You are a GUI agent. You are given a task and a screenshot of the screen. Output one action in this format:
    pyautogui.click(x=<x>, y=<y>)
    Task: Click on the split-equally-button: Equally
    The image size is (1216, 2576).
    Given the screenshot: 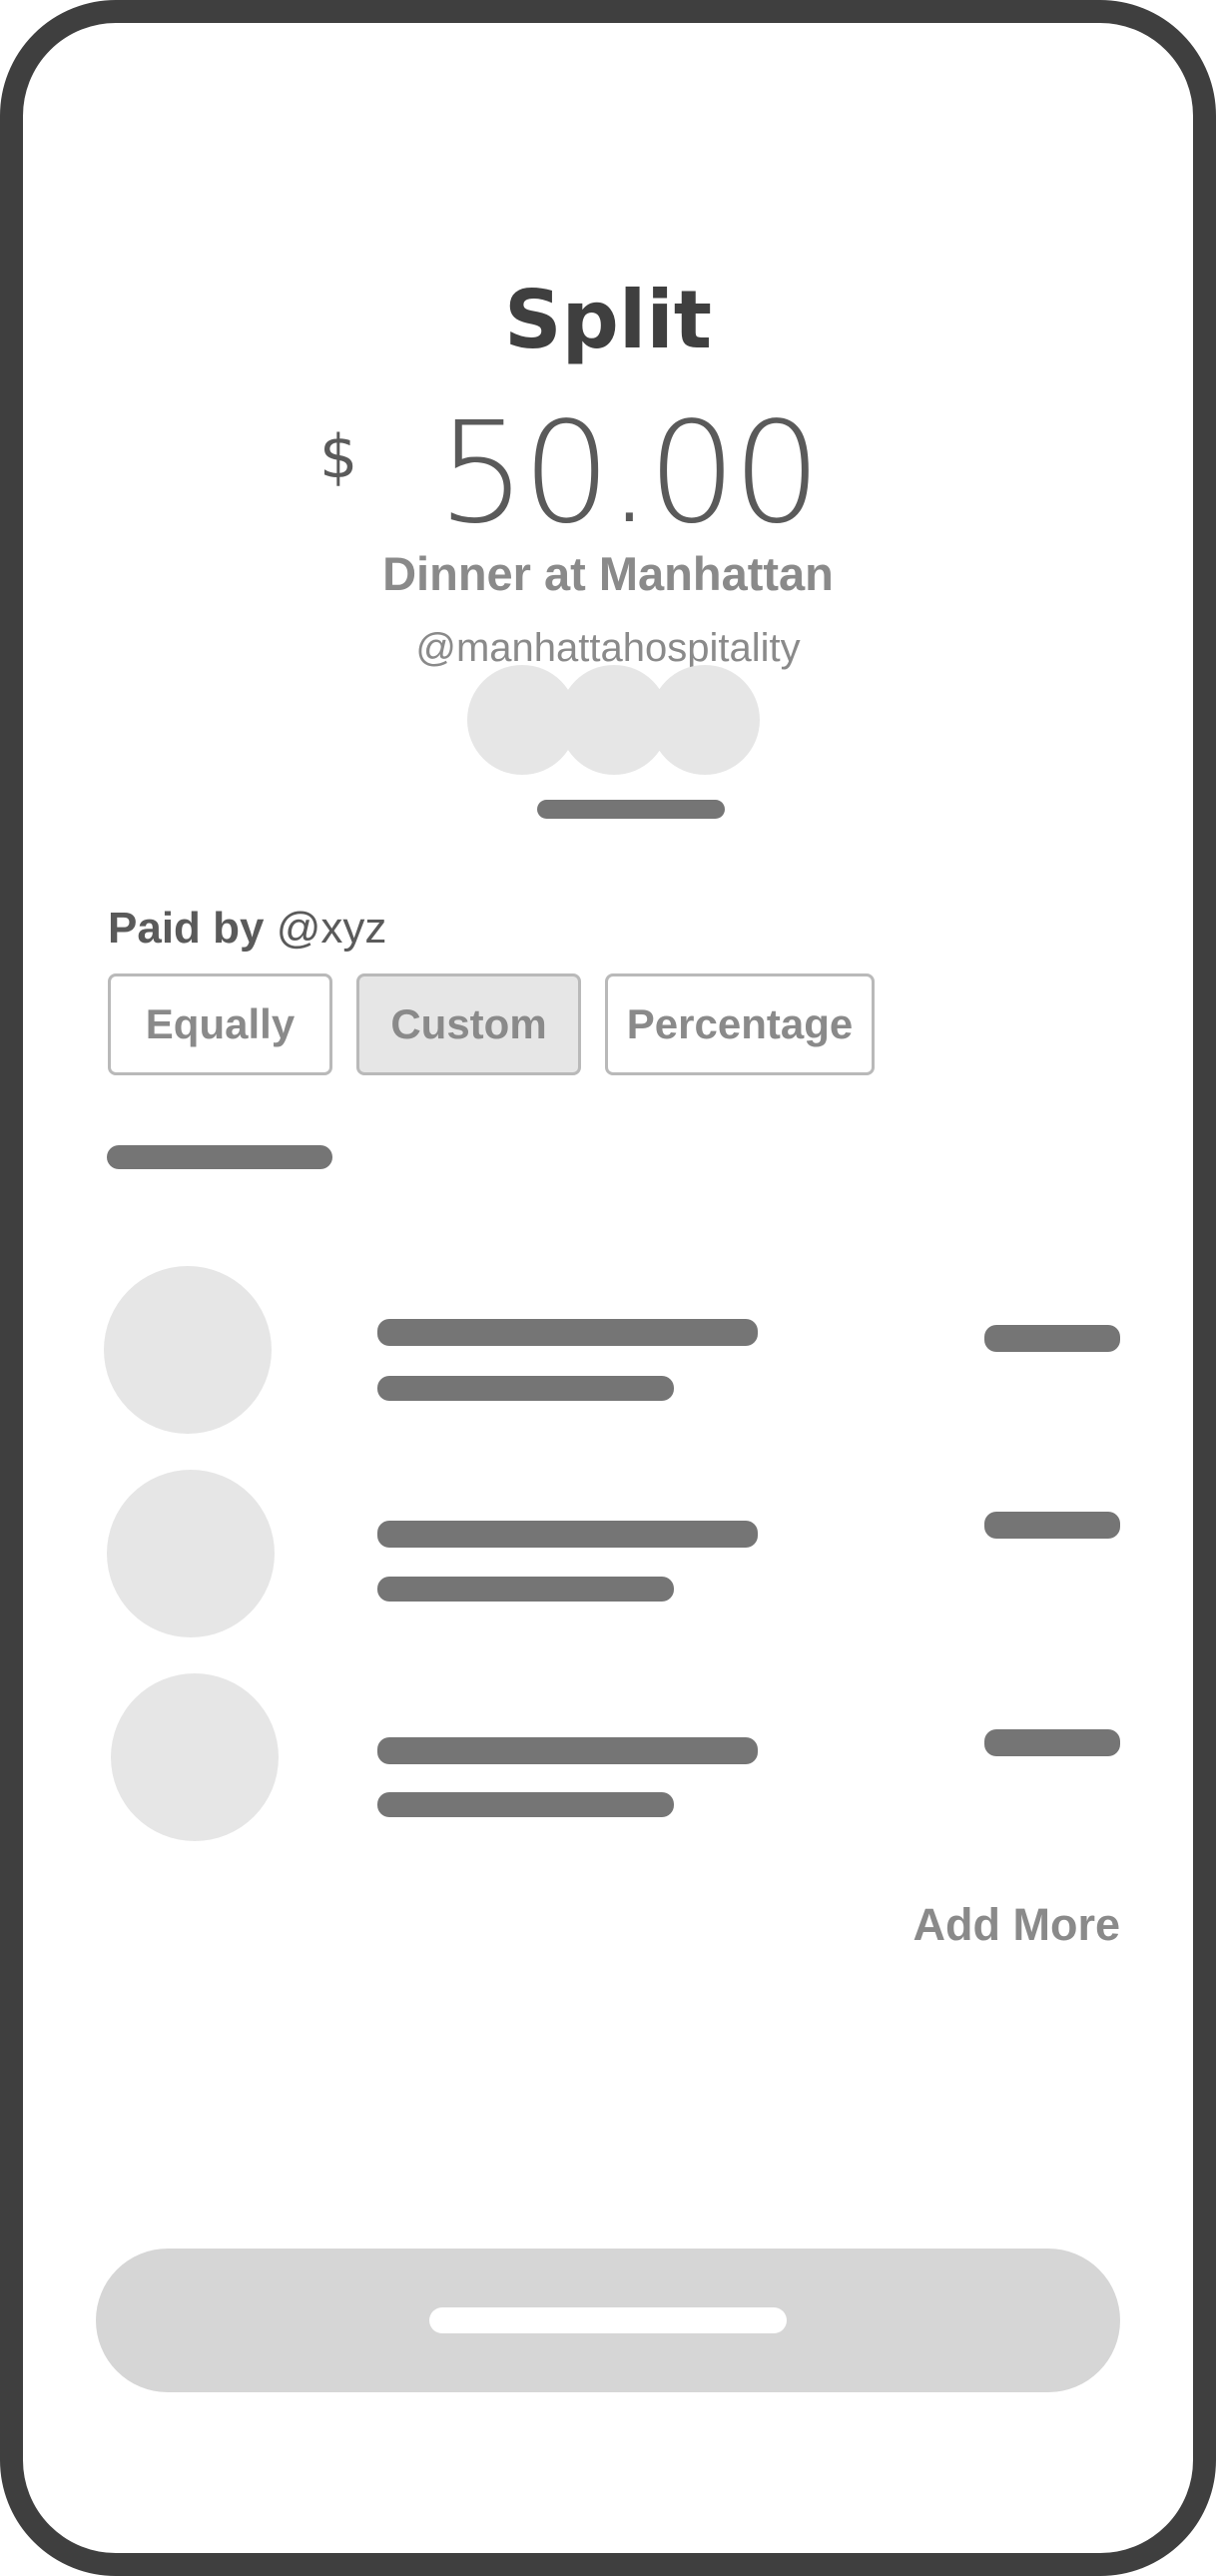 What is the action you would take?
    pyautogui.click(x=220, y=1024)
    